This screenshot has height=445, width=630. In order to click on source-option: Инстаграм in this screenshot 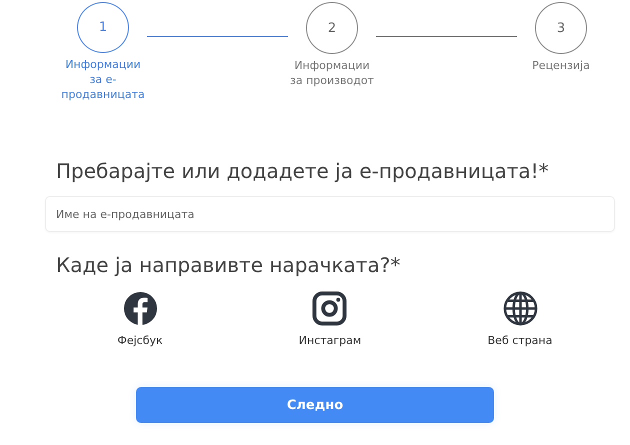, I will do `click(330, 319)`.